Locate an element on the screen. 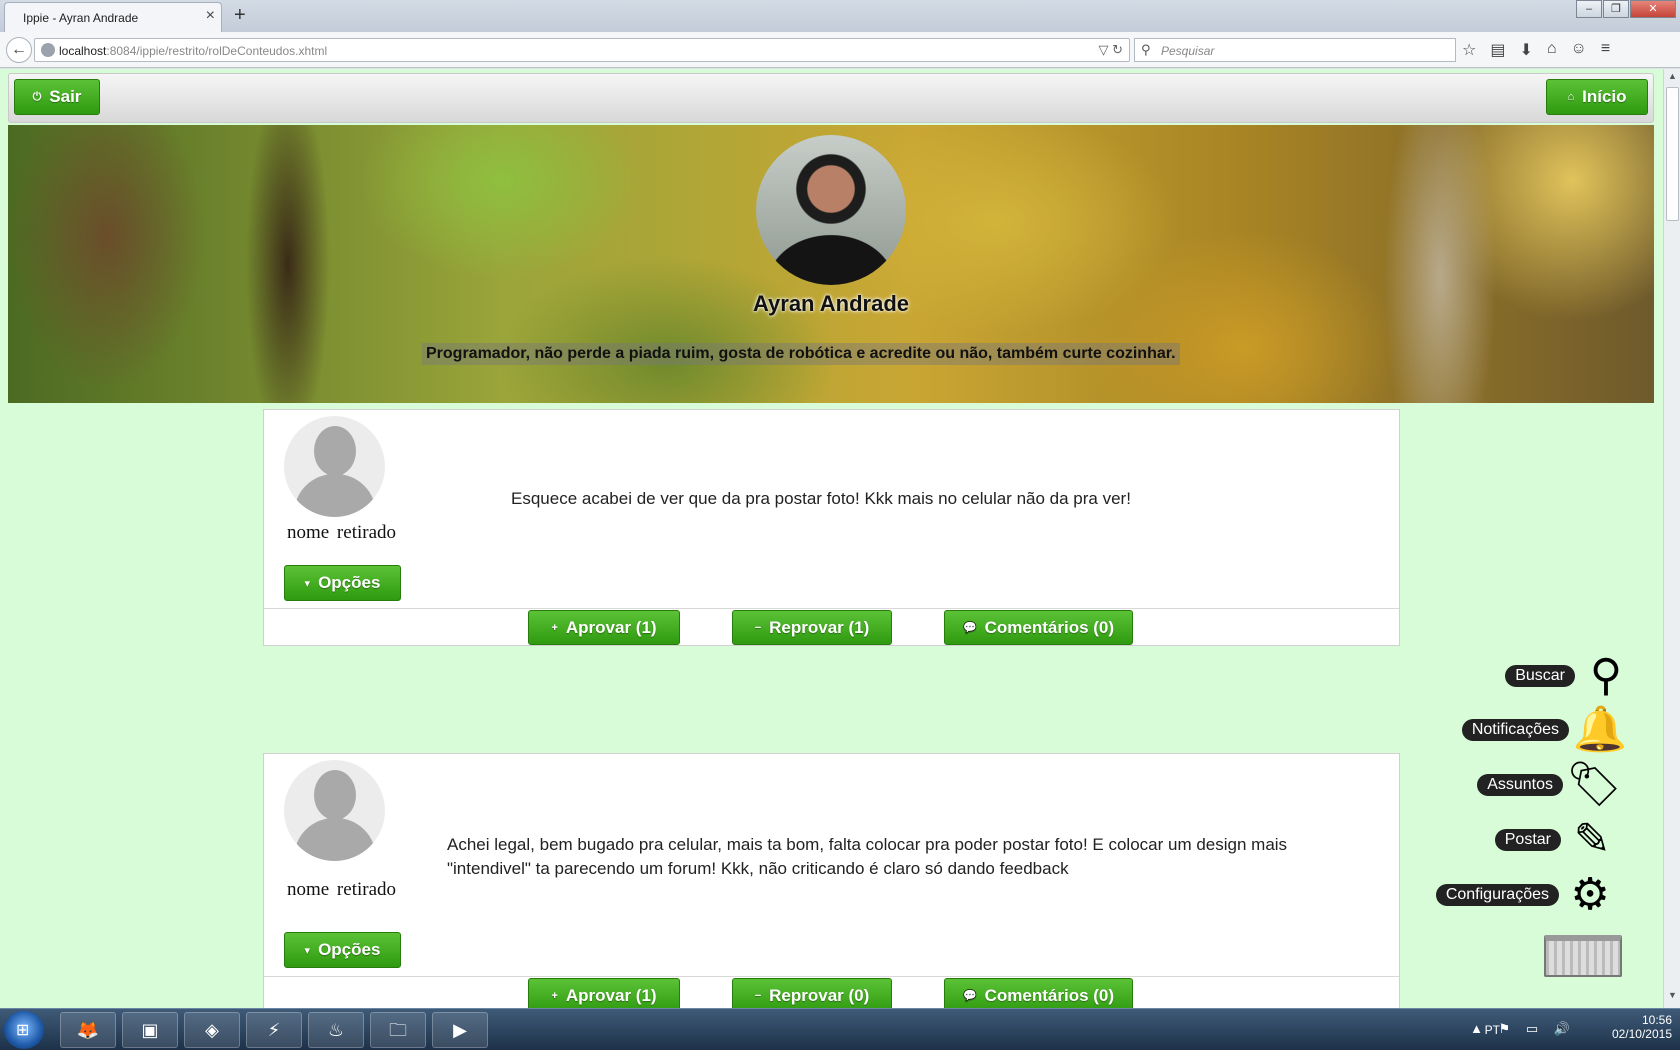 This screenshot has height=1050, width=1680. browser-tab: Ippie - Ayran Andrade × is located at coordinates (113, 17).